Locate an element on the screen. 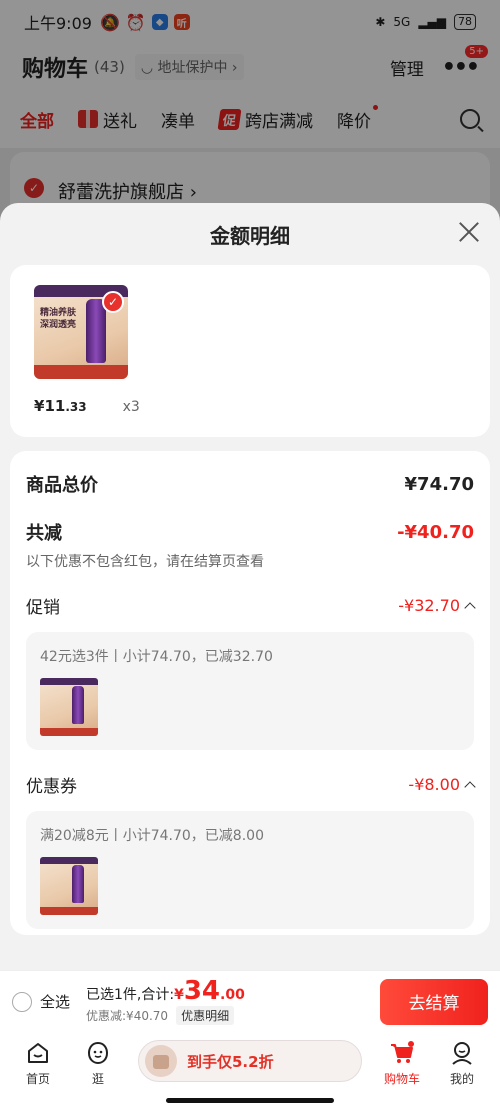 The width and height of the screenshot is (500, 1111). nav-cart-label: 购物车 is located at coordinates (401, 1079).